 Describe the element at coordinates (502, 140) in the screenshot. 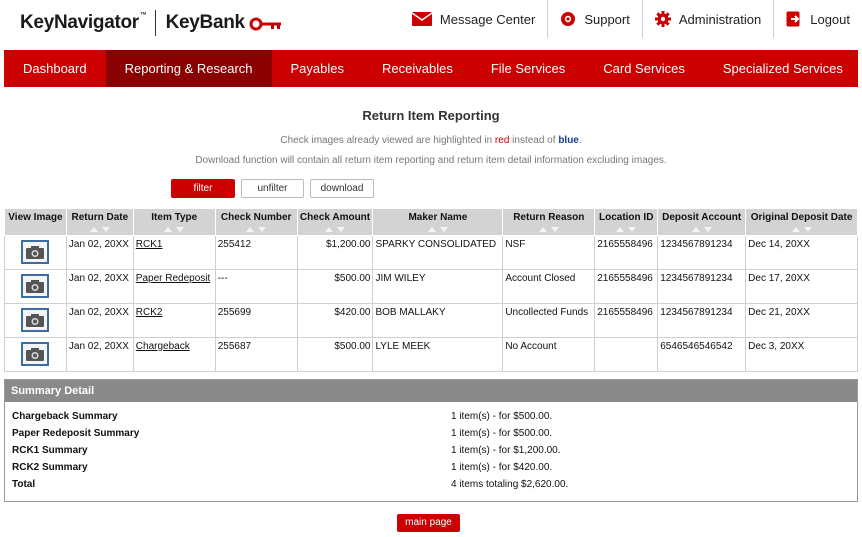

I see `red-word: red` at that location.